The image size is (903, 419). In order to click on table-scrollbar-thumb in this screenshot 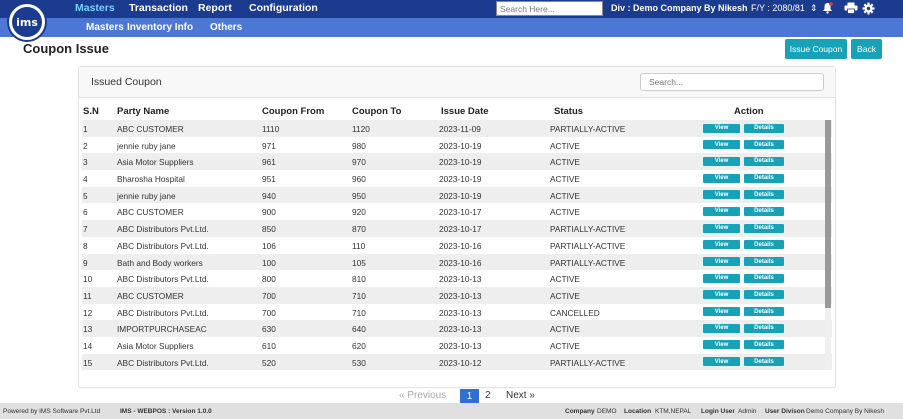, I will do `click(828, 214)`.